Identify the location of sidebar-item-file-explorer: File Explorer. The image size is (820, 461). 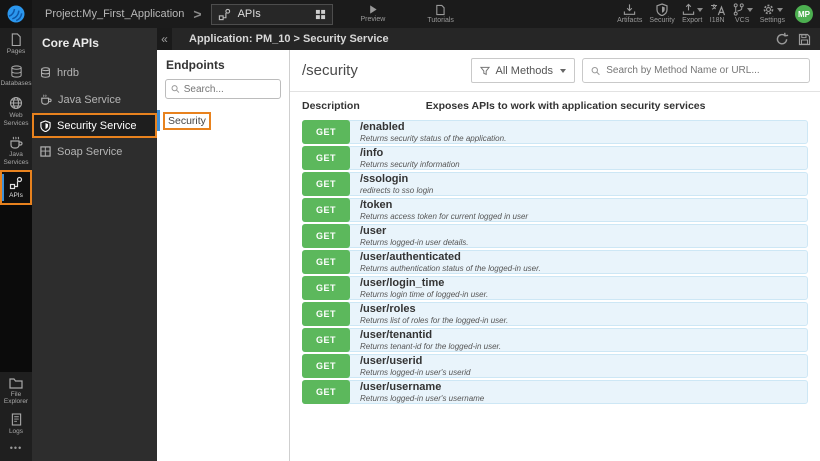
(16, 390).